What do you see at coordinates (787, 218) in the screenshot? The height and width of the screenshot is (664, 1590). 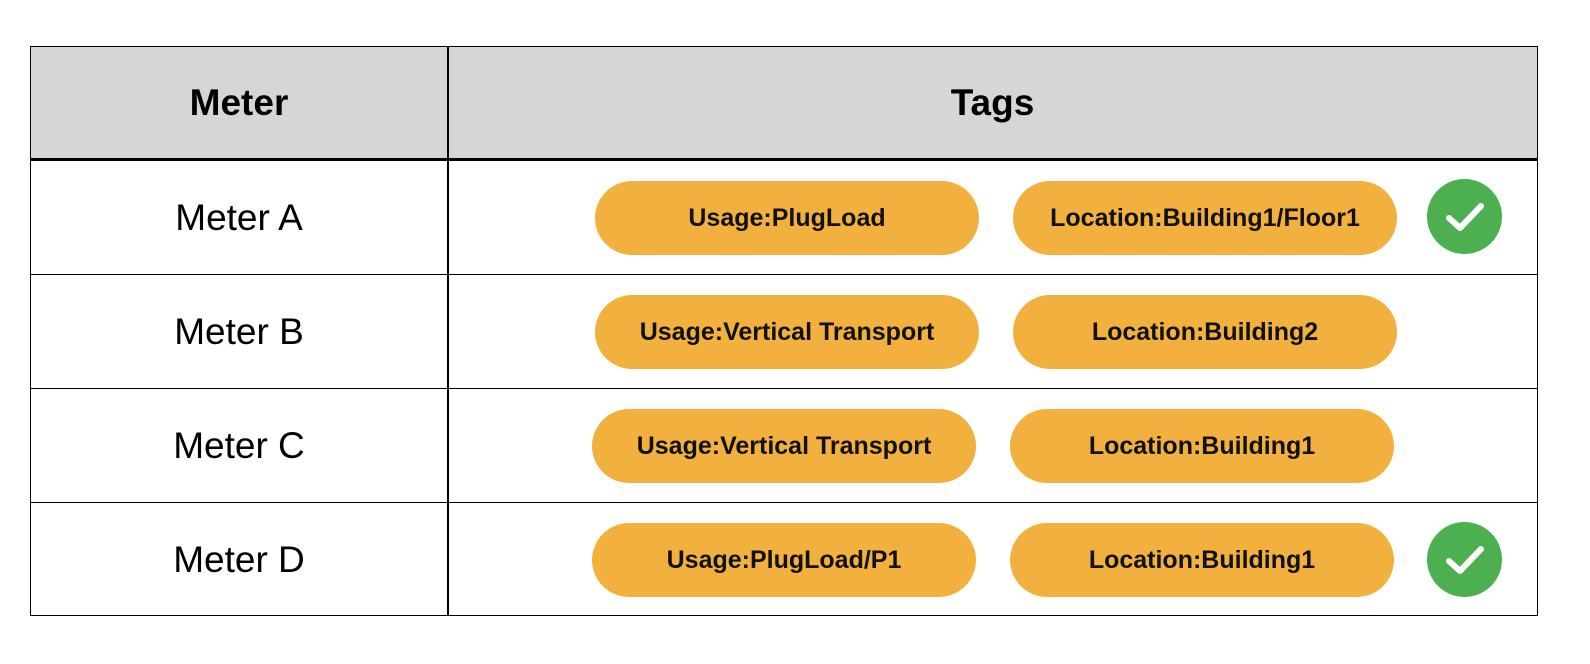 I see `usage-tag: Usage:PlugLoad` at bounding box center [787, 218].